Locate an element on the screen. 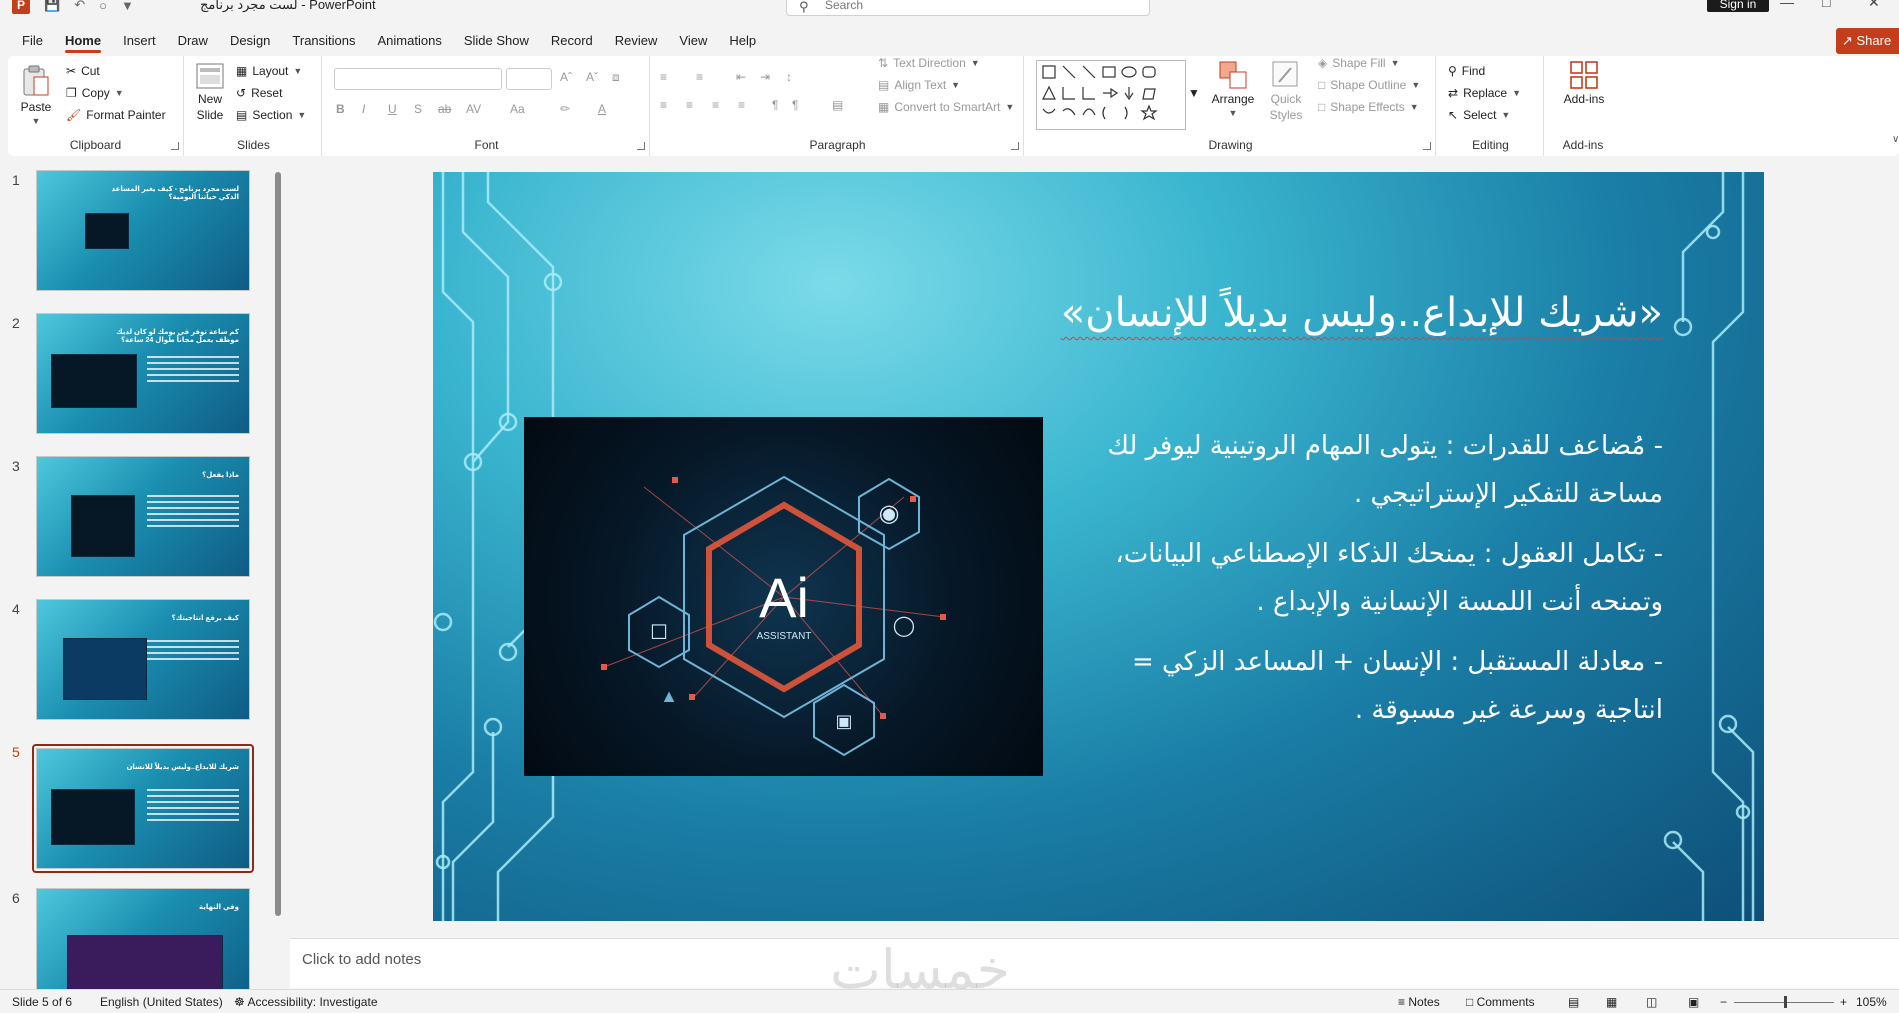  numbering-icon: ≡ is located at coordinates (699, 77).